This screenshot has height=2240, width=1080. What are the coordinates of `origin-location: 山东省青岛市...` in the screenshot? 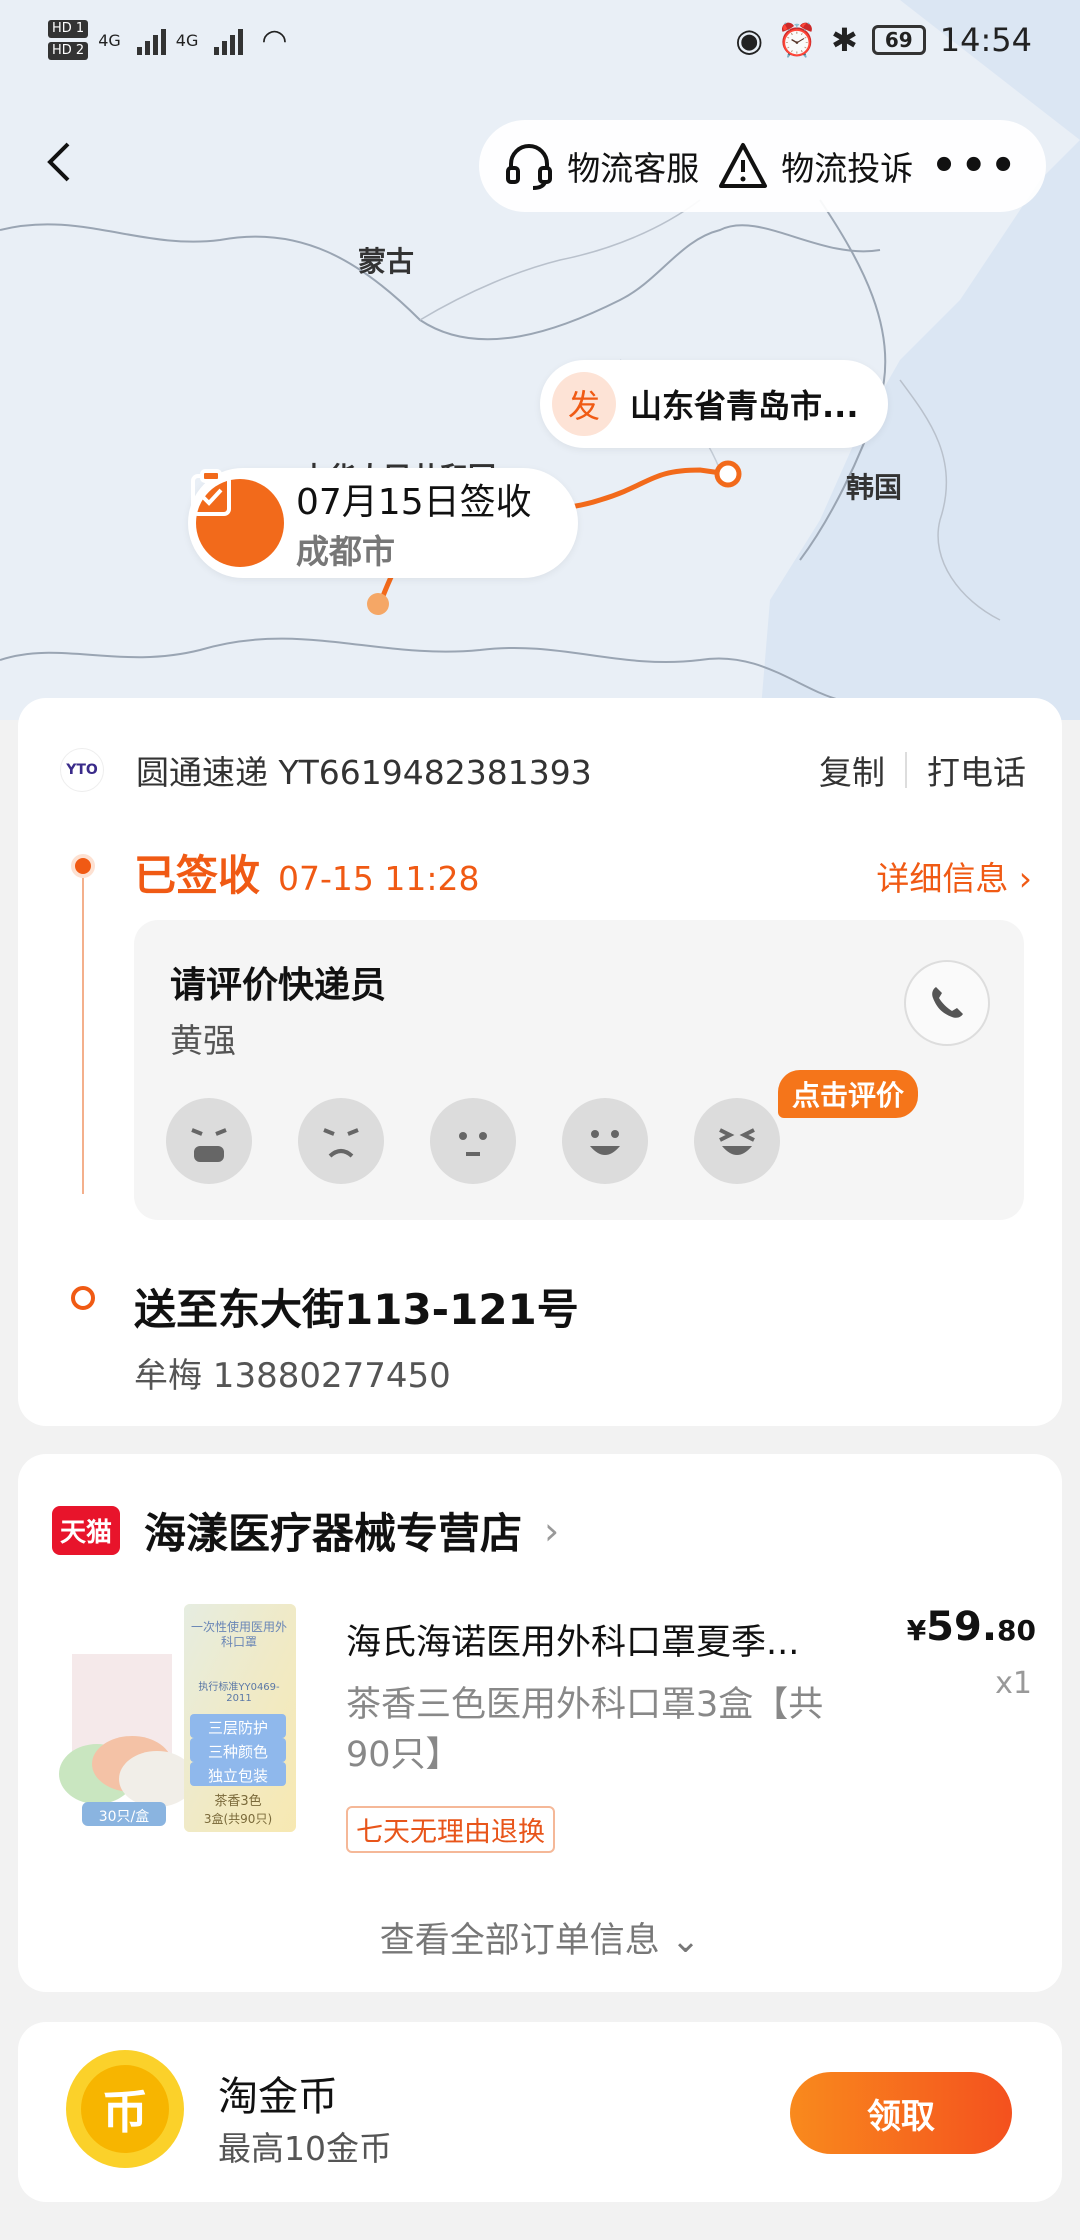 It's located at (744, 406).